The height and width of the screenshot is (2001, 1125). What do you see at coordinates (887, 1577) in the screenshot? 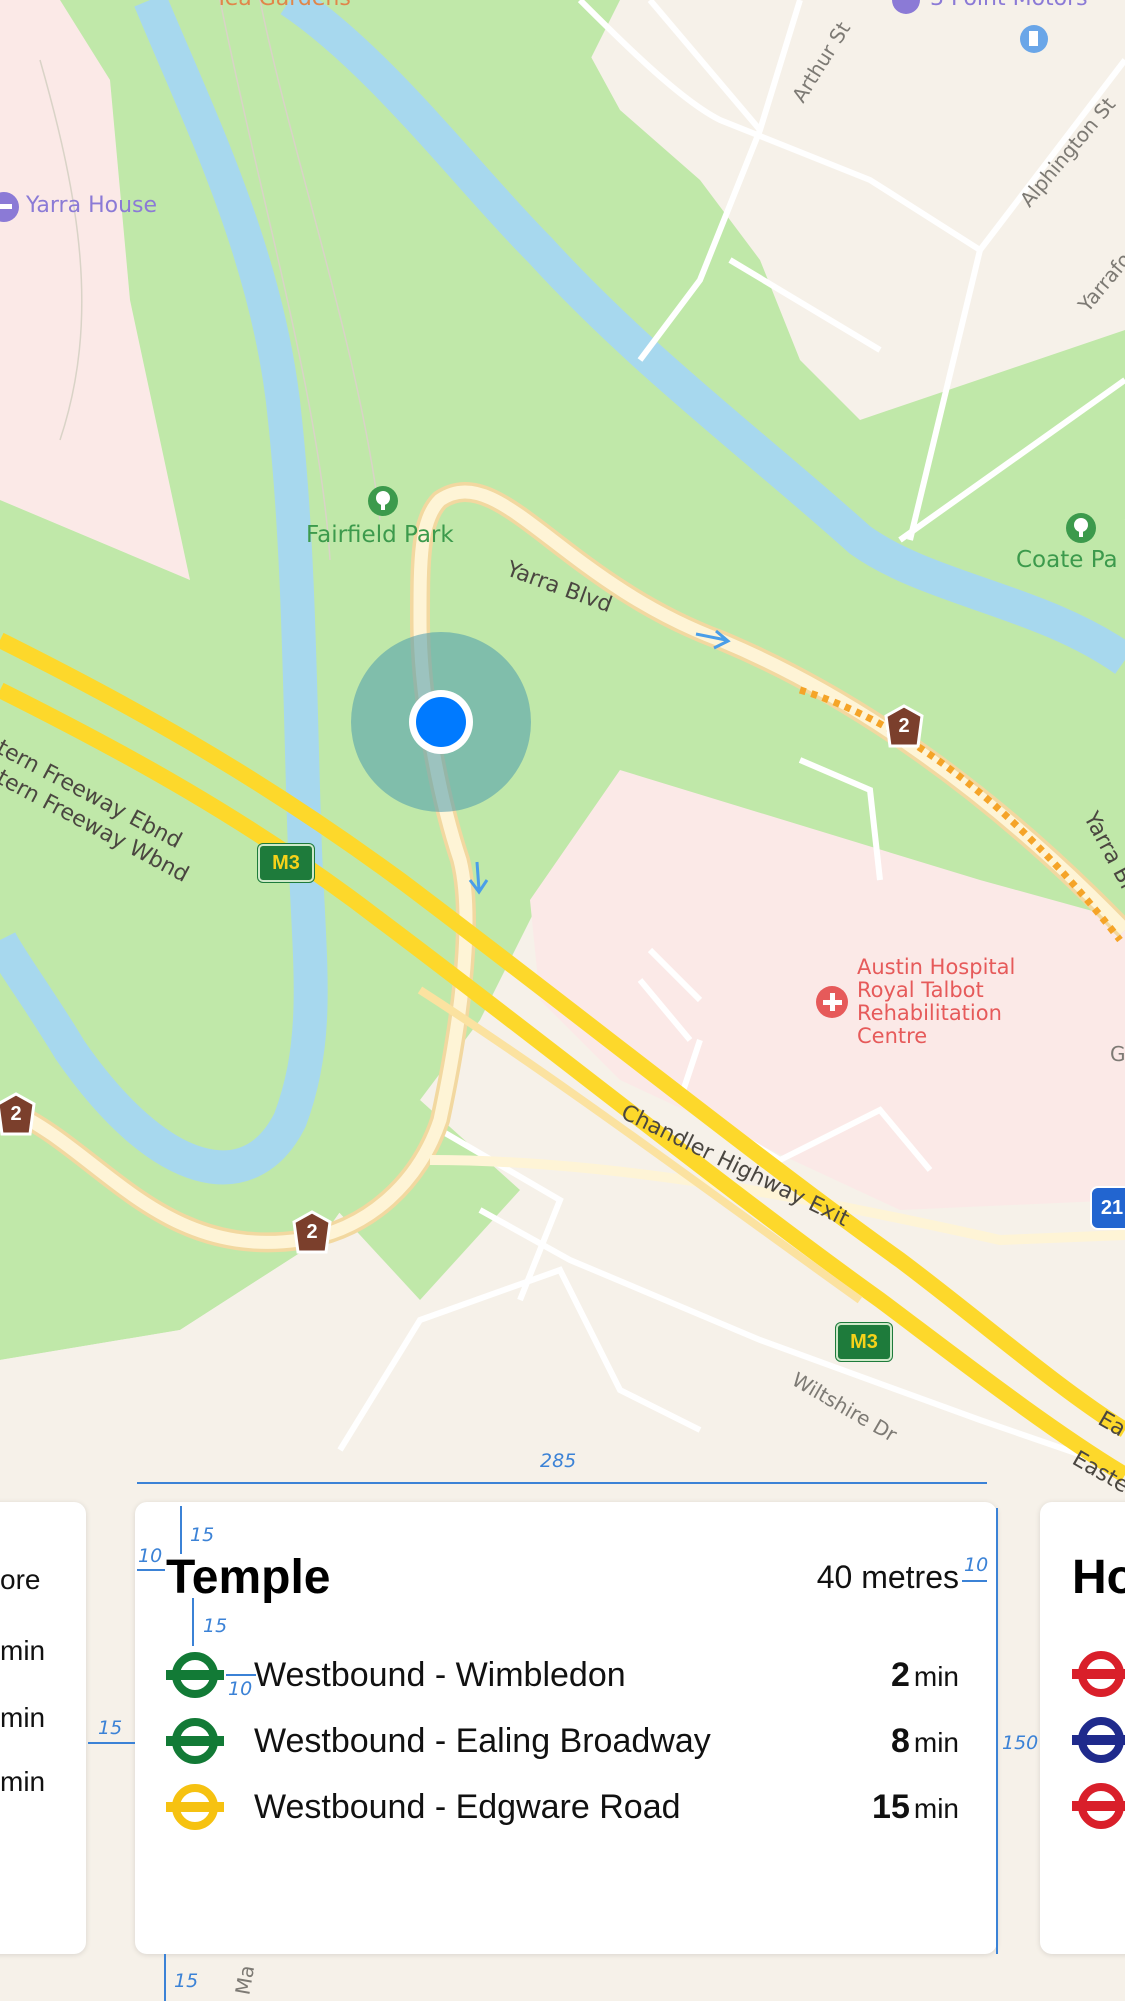
I see `station-distance: 40 metres` at bounding box center [887, 1577].